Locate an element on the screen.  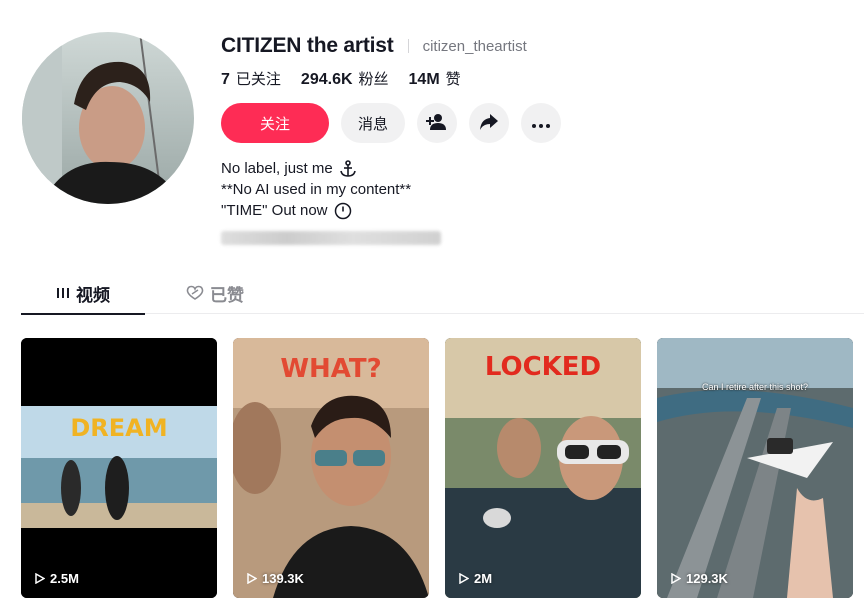
video-card: DREAM 2.5M is located at coordinates (119, 468).